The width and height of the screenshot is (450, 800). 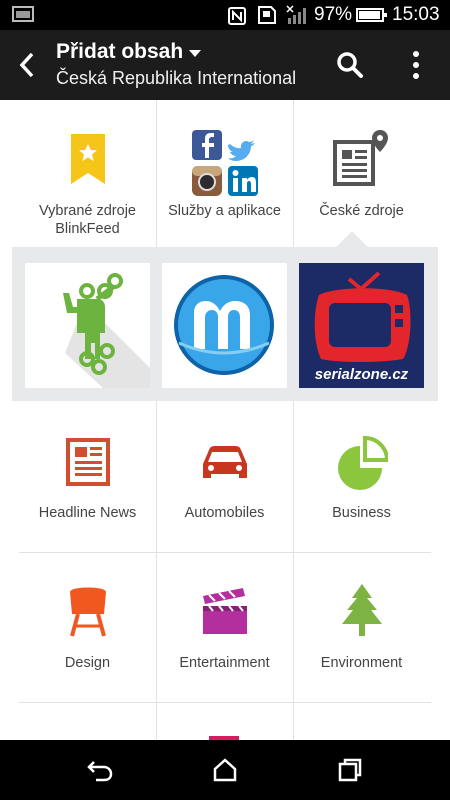 I want to click on category-label: České zdroje, so click(x=361, y=211).